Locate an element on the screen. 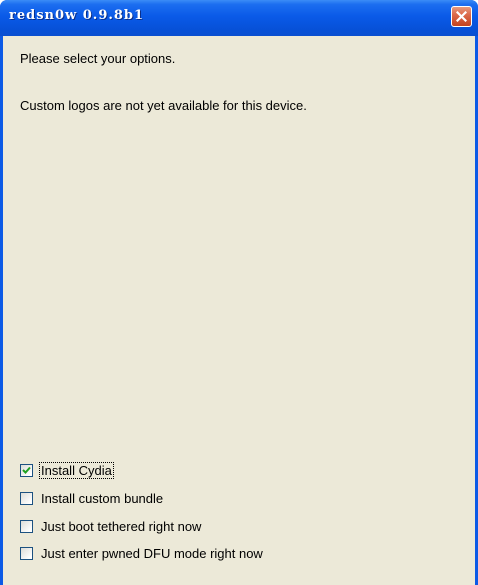 The image size is (478, 585). boot-tethered-option: Just boot tethered right now is located at coordinates (111, 526).